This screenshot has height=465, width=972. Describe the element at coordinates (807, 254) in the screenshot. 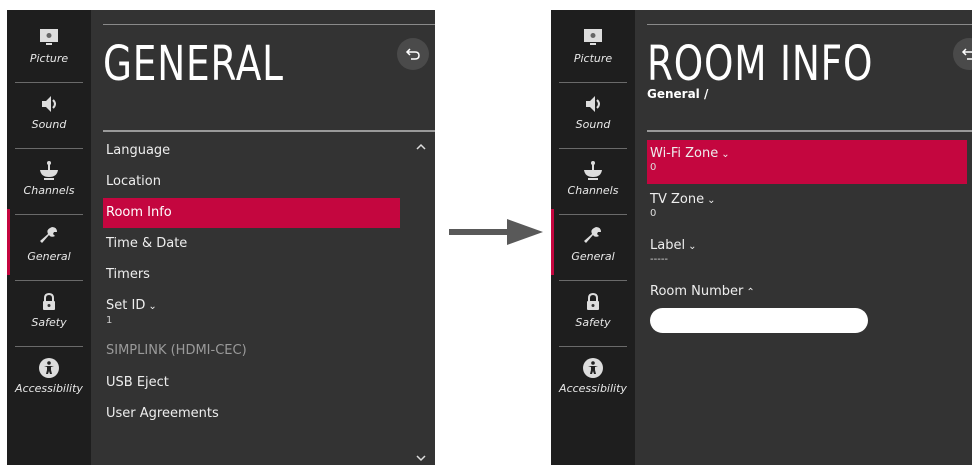

I see `label-field: Label ⌄ -----` at that location.